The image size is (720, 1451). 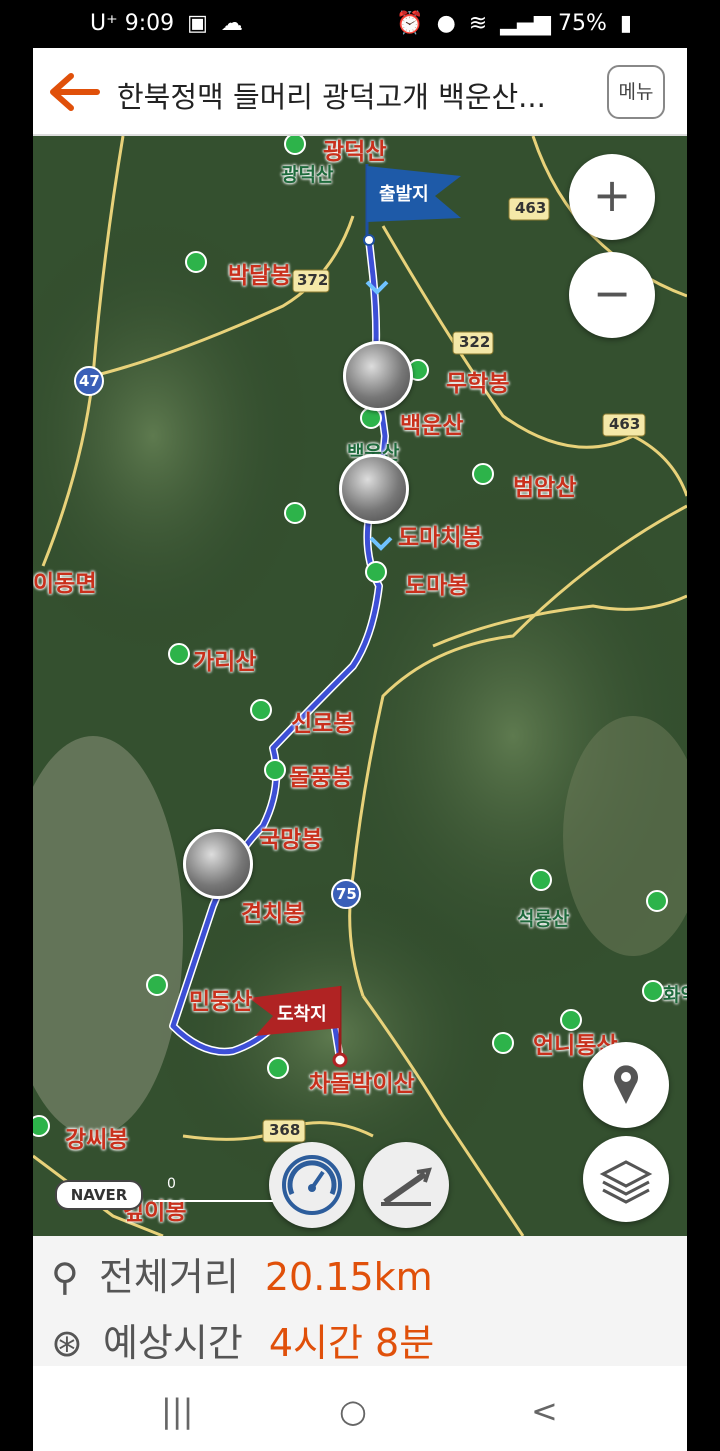 What do you see at coordinates (225, 662) in the screenshot?
I see `peak-label: 가리산` at bounding box center [225, 662].